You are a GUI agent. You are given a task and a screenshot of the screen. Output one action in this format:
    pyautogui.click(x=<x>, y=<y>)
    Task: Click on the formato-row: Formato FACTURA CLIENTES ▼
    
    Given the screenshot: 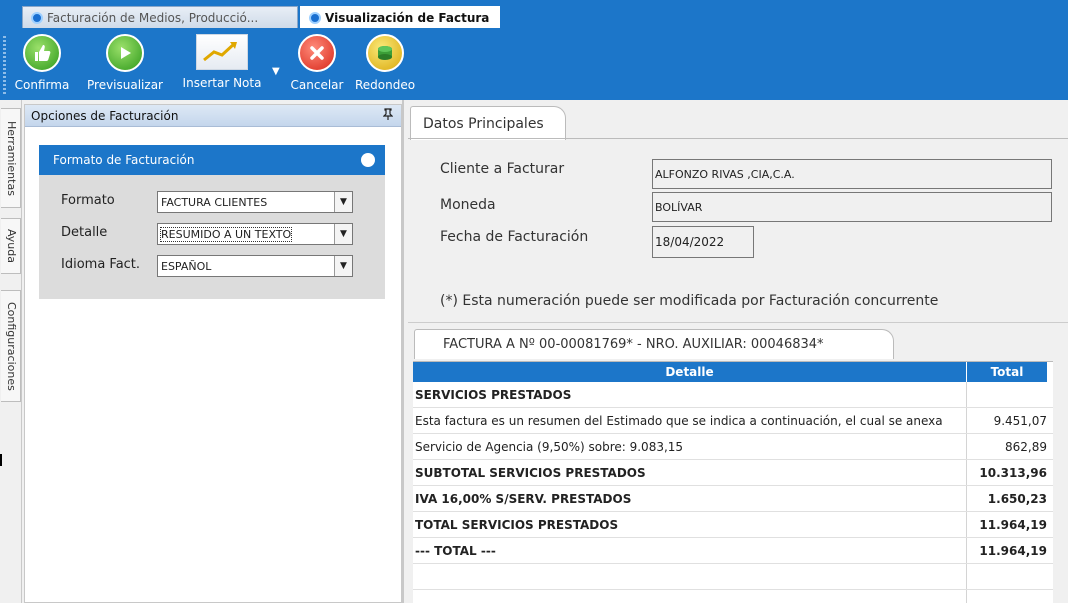 What is the action you would take?
    pyautogui.click(x=216, y=202)
    